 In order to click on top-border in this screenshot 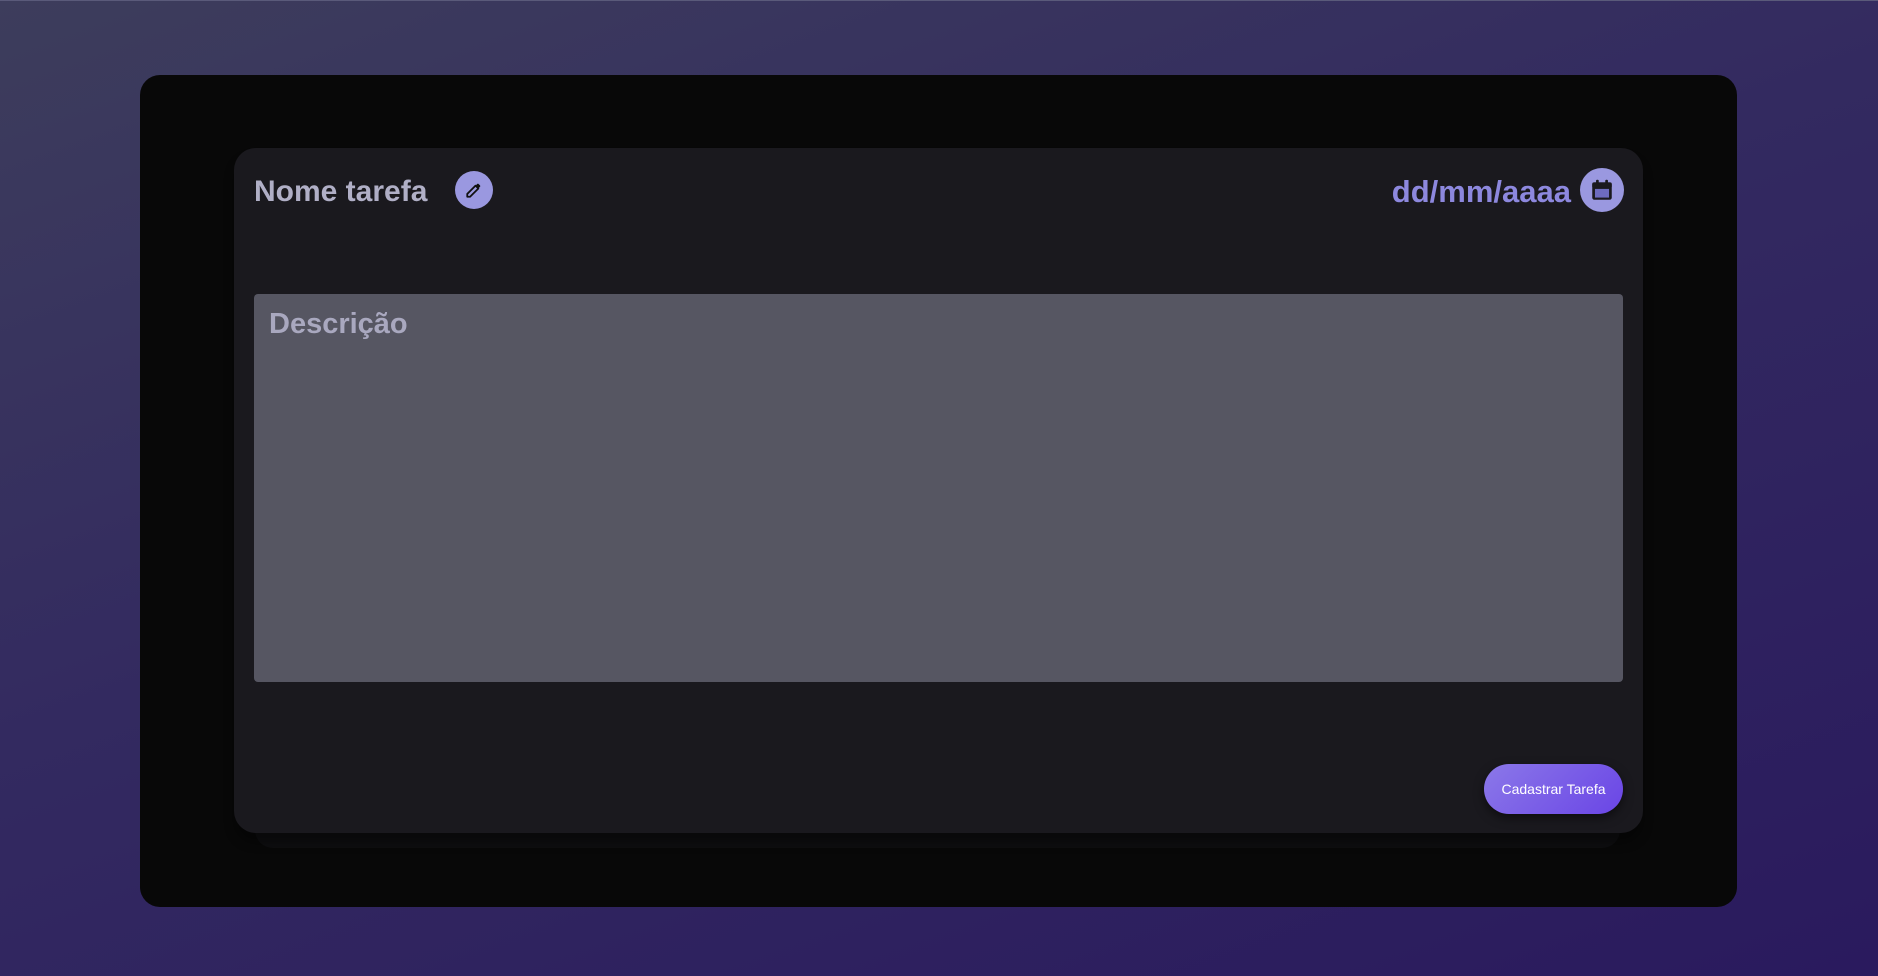, I will do `click(939, 0)`.